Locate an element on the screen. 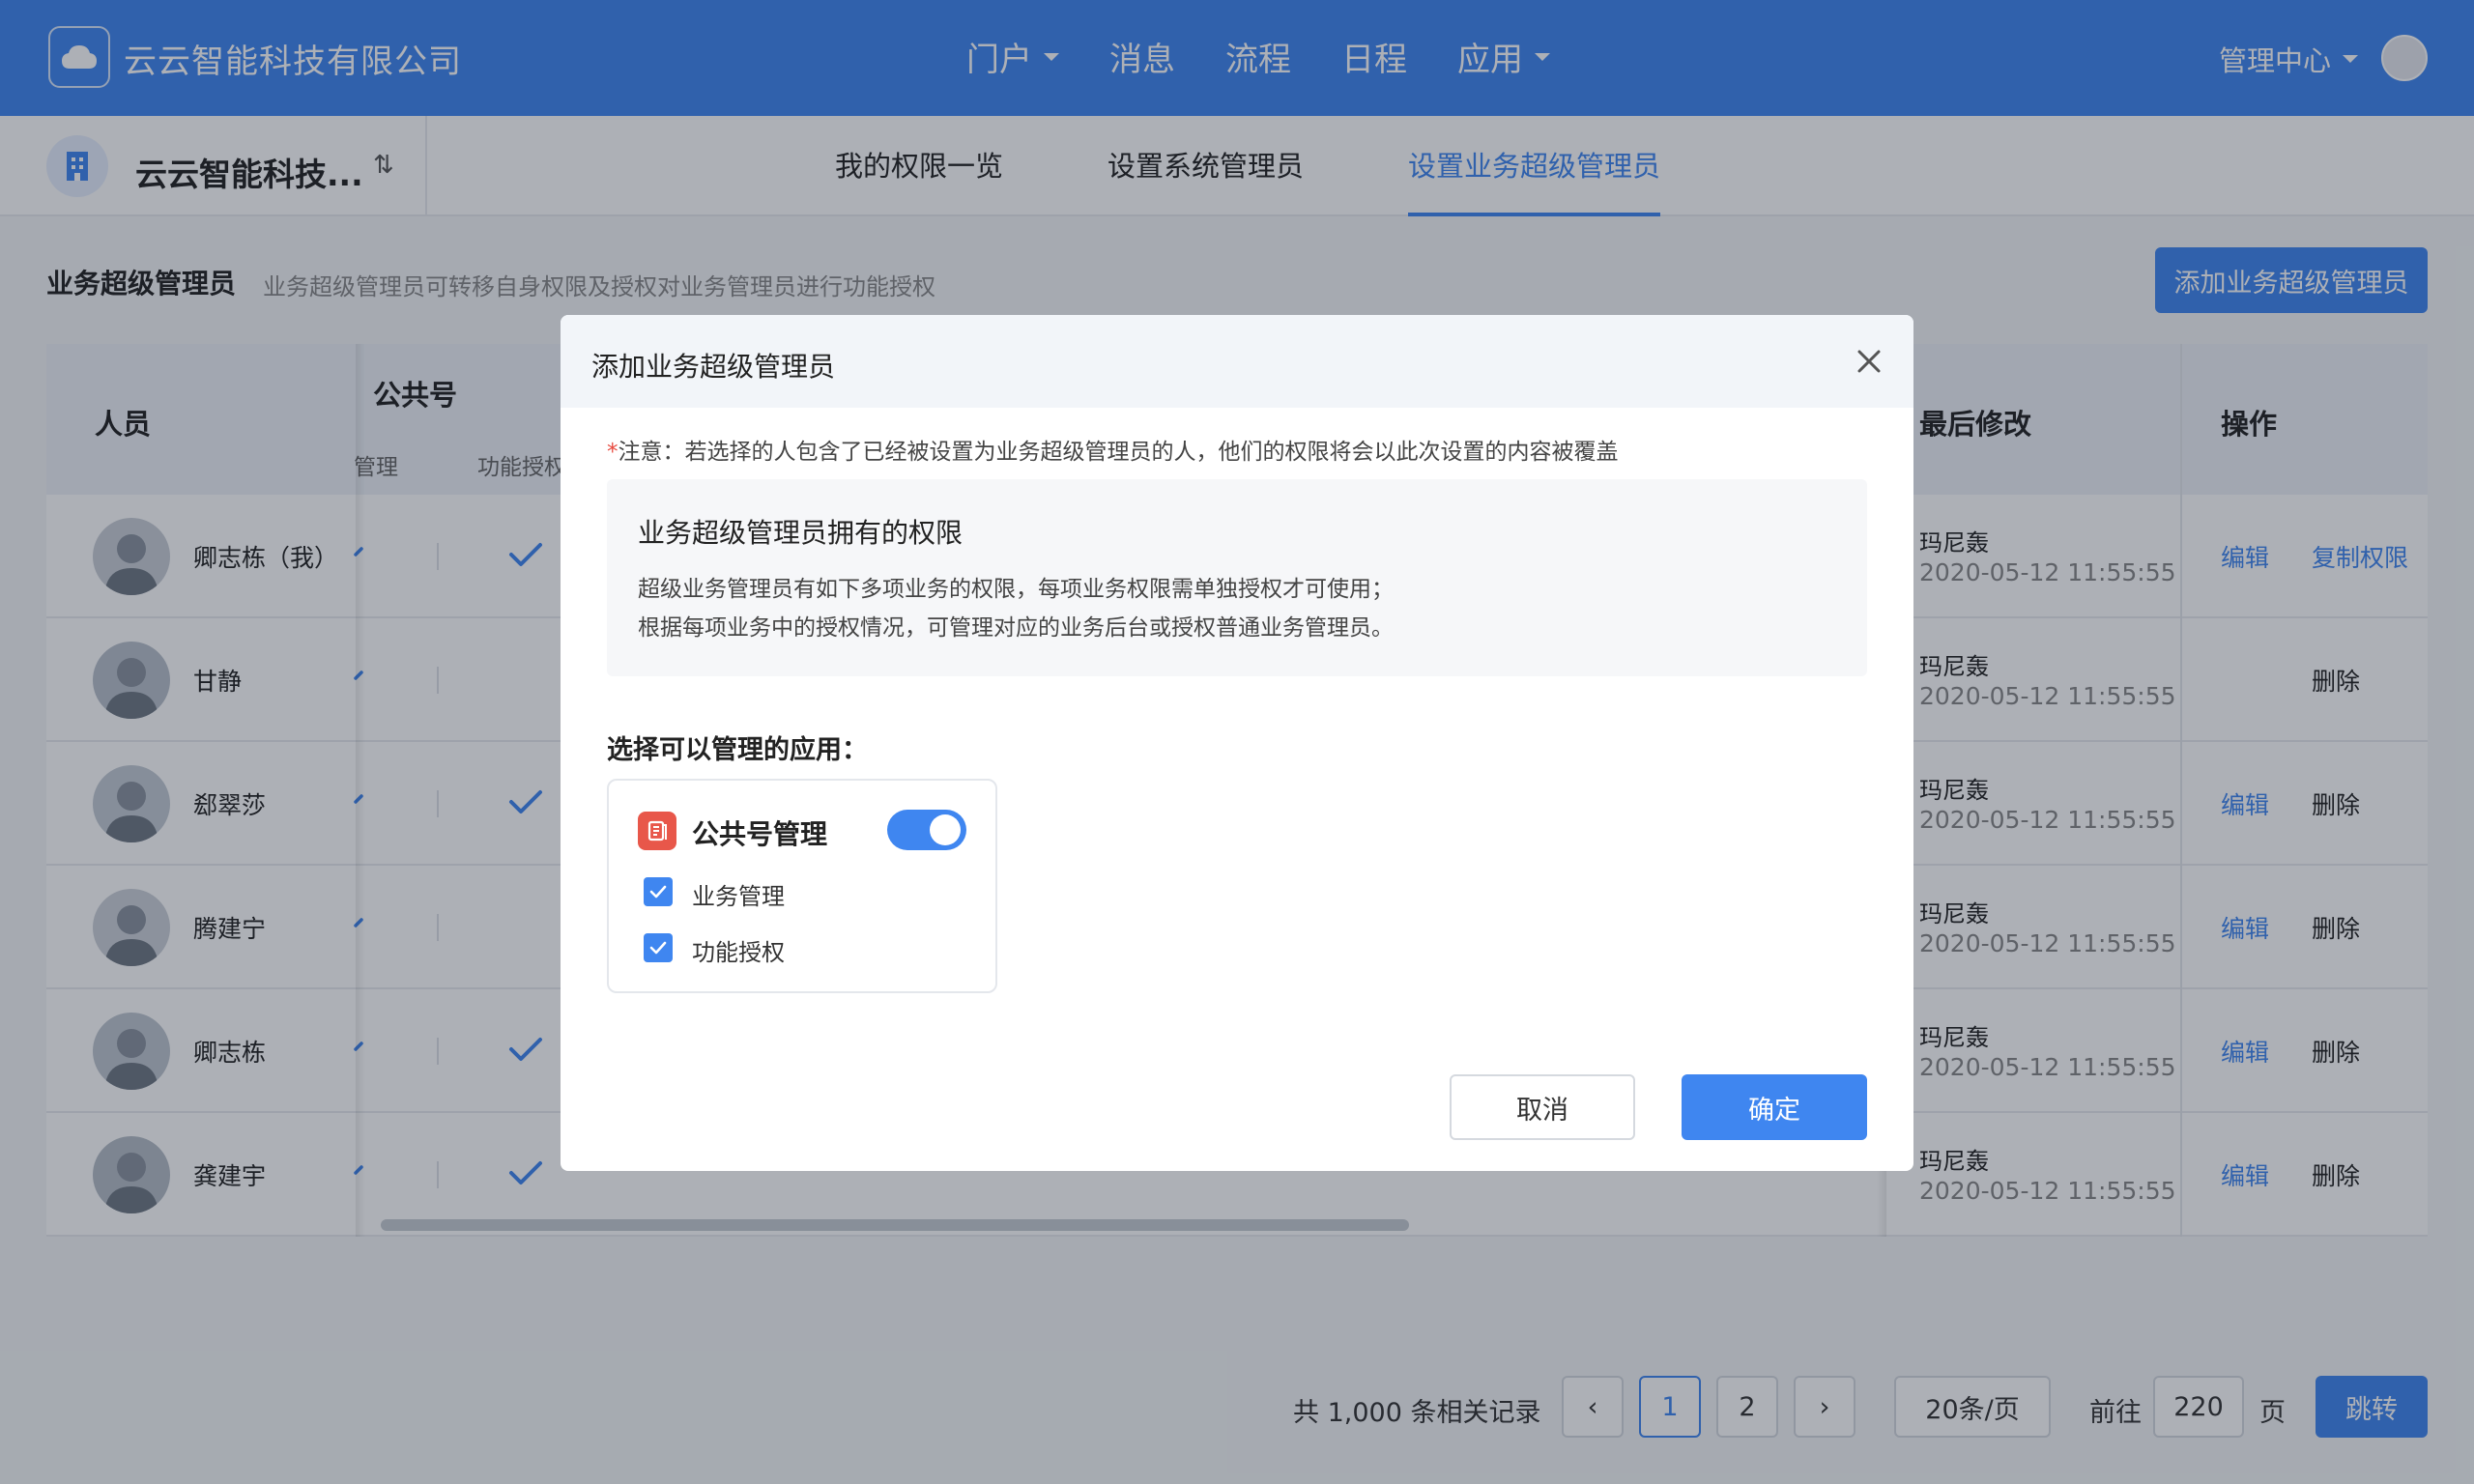 The width and height of the screenshot is (2474, 1484). function-auth-checkbox is located at coordinates (658, 948).